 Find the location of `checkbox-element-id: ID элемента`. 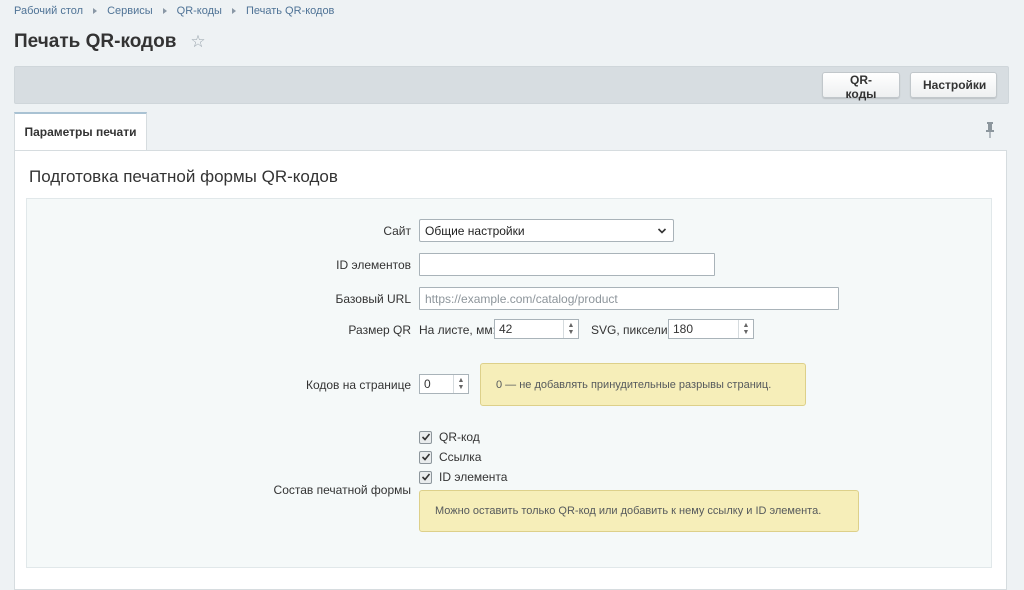

checkbox-element-id: ID элемента is located at coordinates (463, 477).